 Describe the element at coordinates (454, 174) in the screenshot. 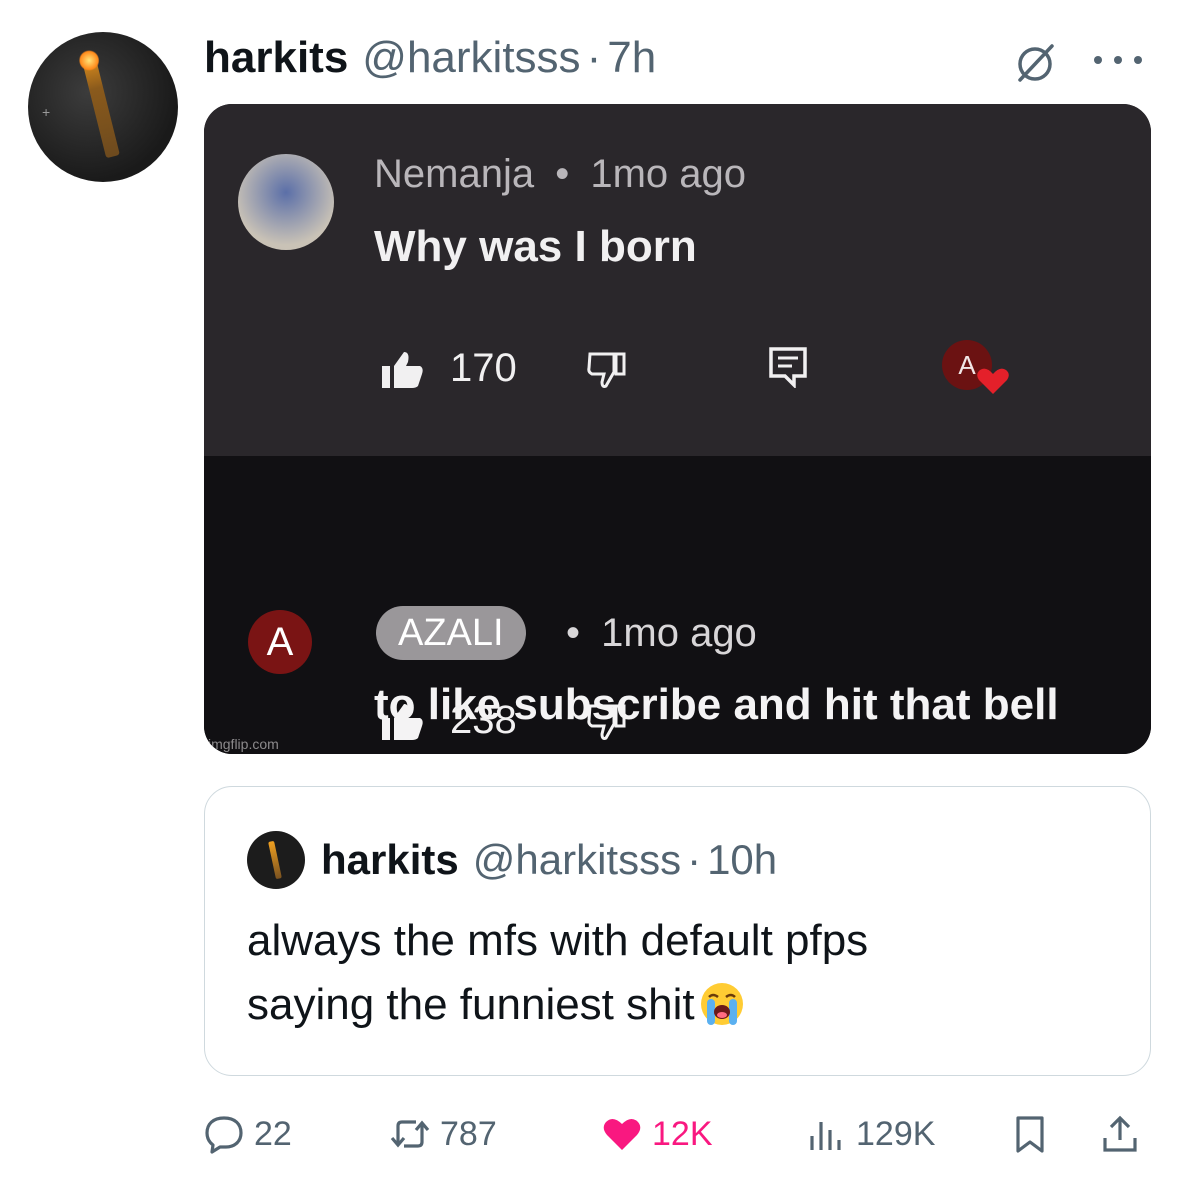

I see `comment-author: Nemanja` at that location.